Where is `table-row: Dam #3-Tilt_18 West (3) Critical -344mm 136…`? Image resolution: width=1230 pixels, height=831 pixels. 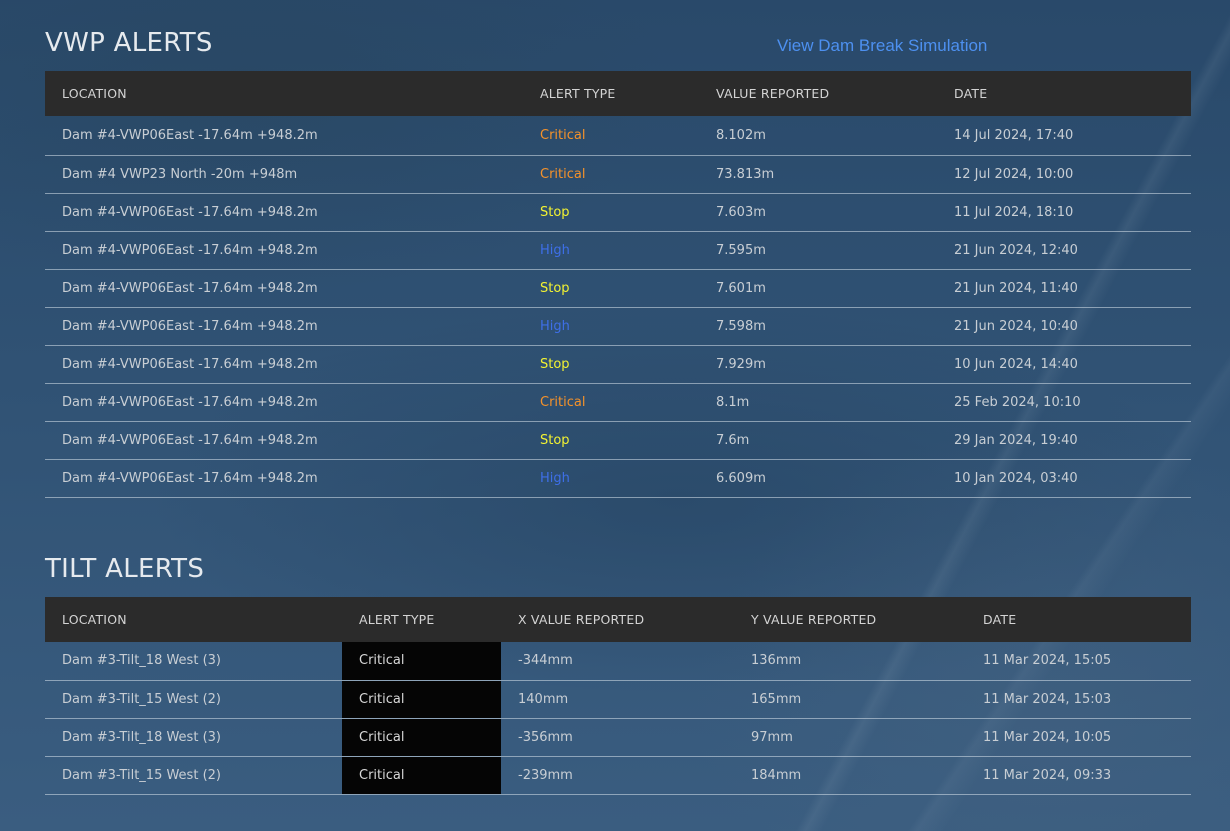 table-row: Dam #3-Tilt_18 West (3) Critical -344mm 136… is located at coordinates (618, 661).